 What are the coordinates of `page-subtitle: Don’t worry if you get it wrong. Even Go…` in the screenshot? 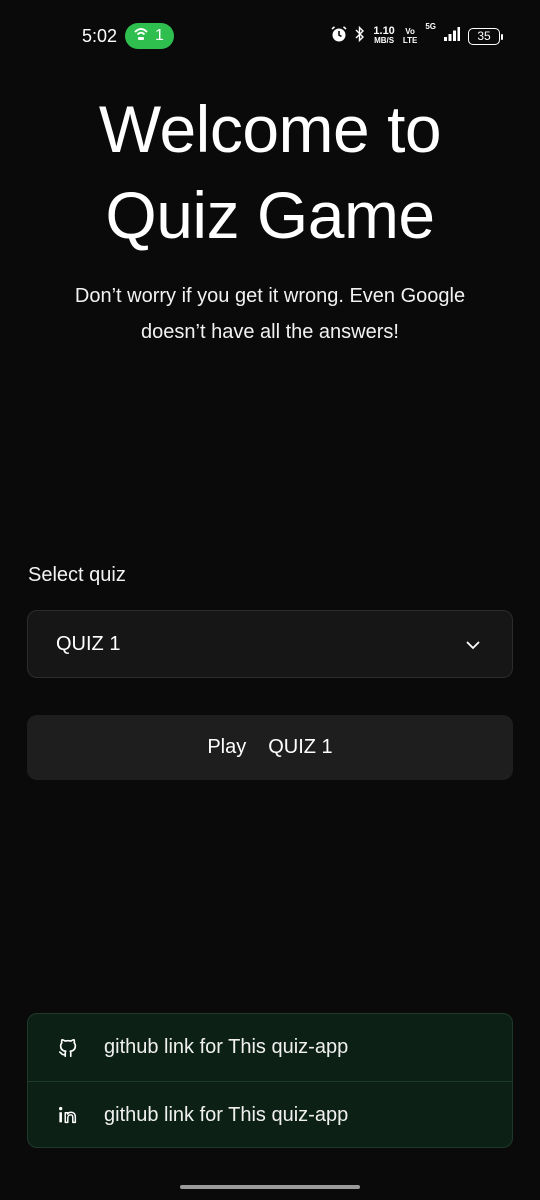 It's located at (270, 314).